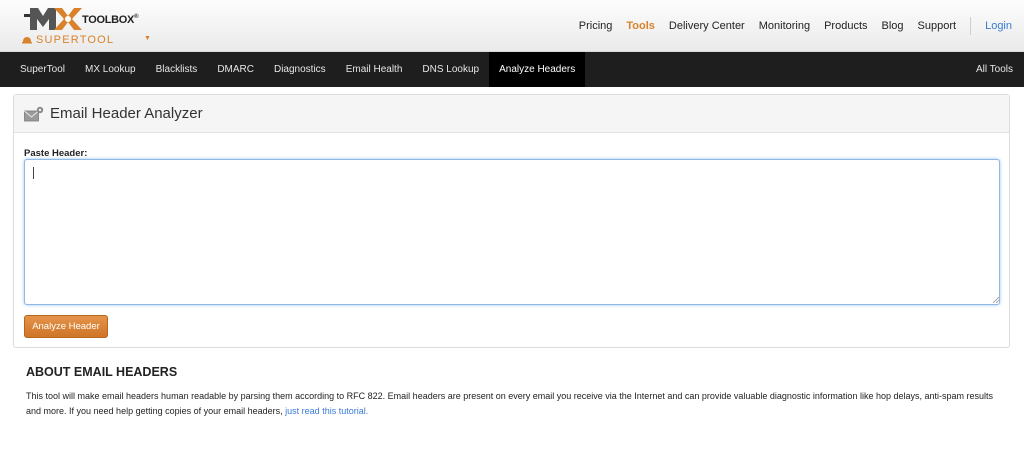 This screenshot has width=1024, height=459. I want to click on all-tools-link: All Tools, so click(994, 69).